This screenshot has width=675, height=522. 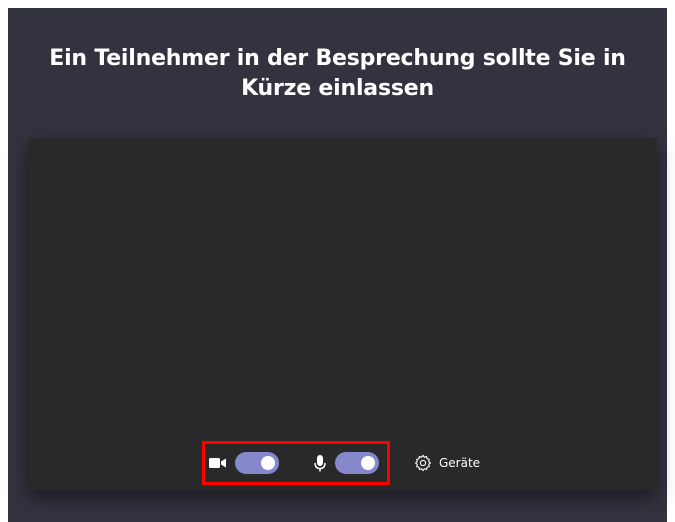 What do you see at coordinates (357, 463) in the screenshot?
I see `microphone-toggle` at bounding box center [357, 463].